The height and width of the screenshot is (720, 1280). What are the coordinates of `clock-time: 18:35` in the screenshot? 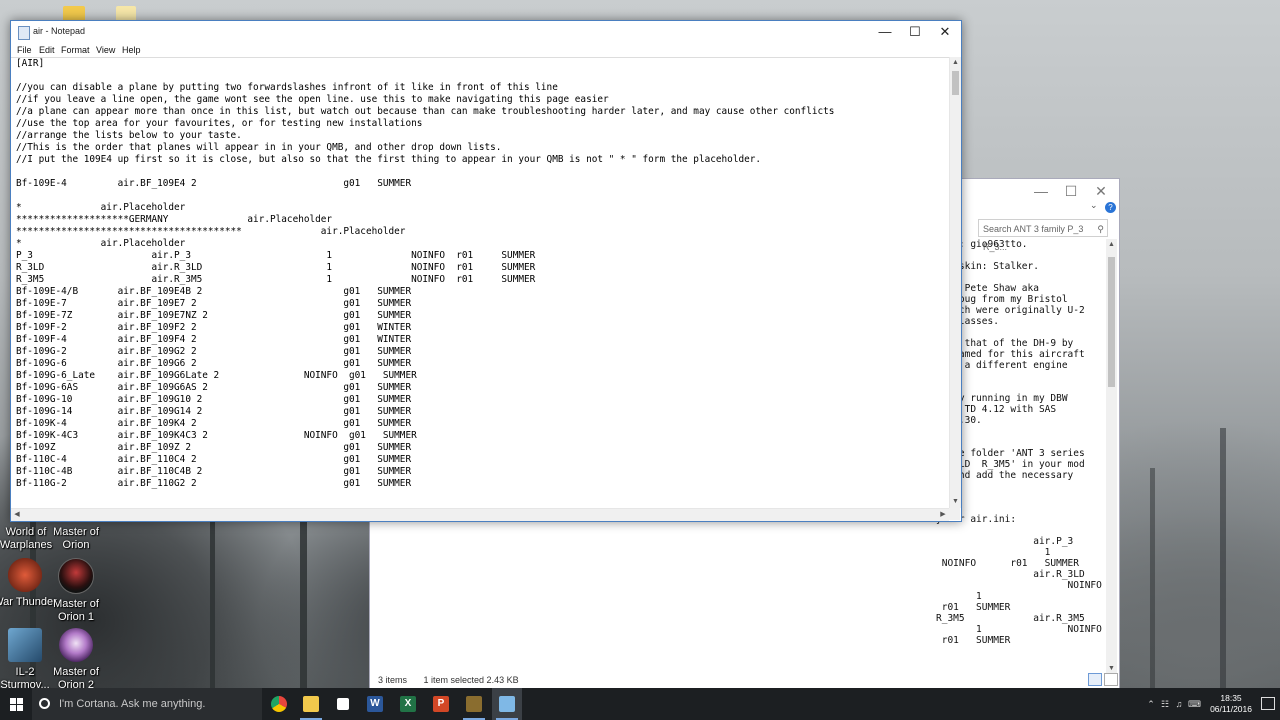 It's located at (1231, 698).